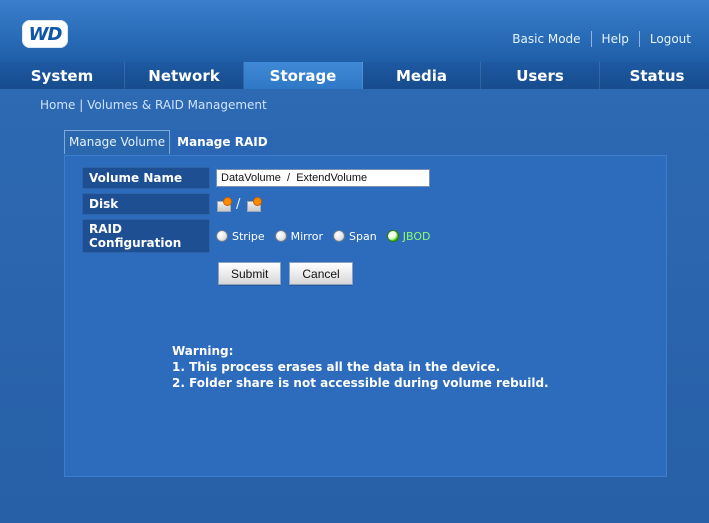 The height and width of the screenshot is (523, 709). What do you see at coordinates (615, 39) in the screenshot?
I see `help-link: Help` at bounding box center [615, 39].